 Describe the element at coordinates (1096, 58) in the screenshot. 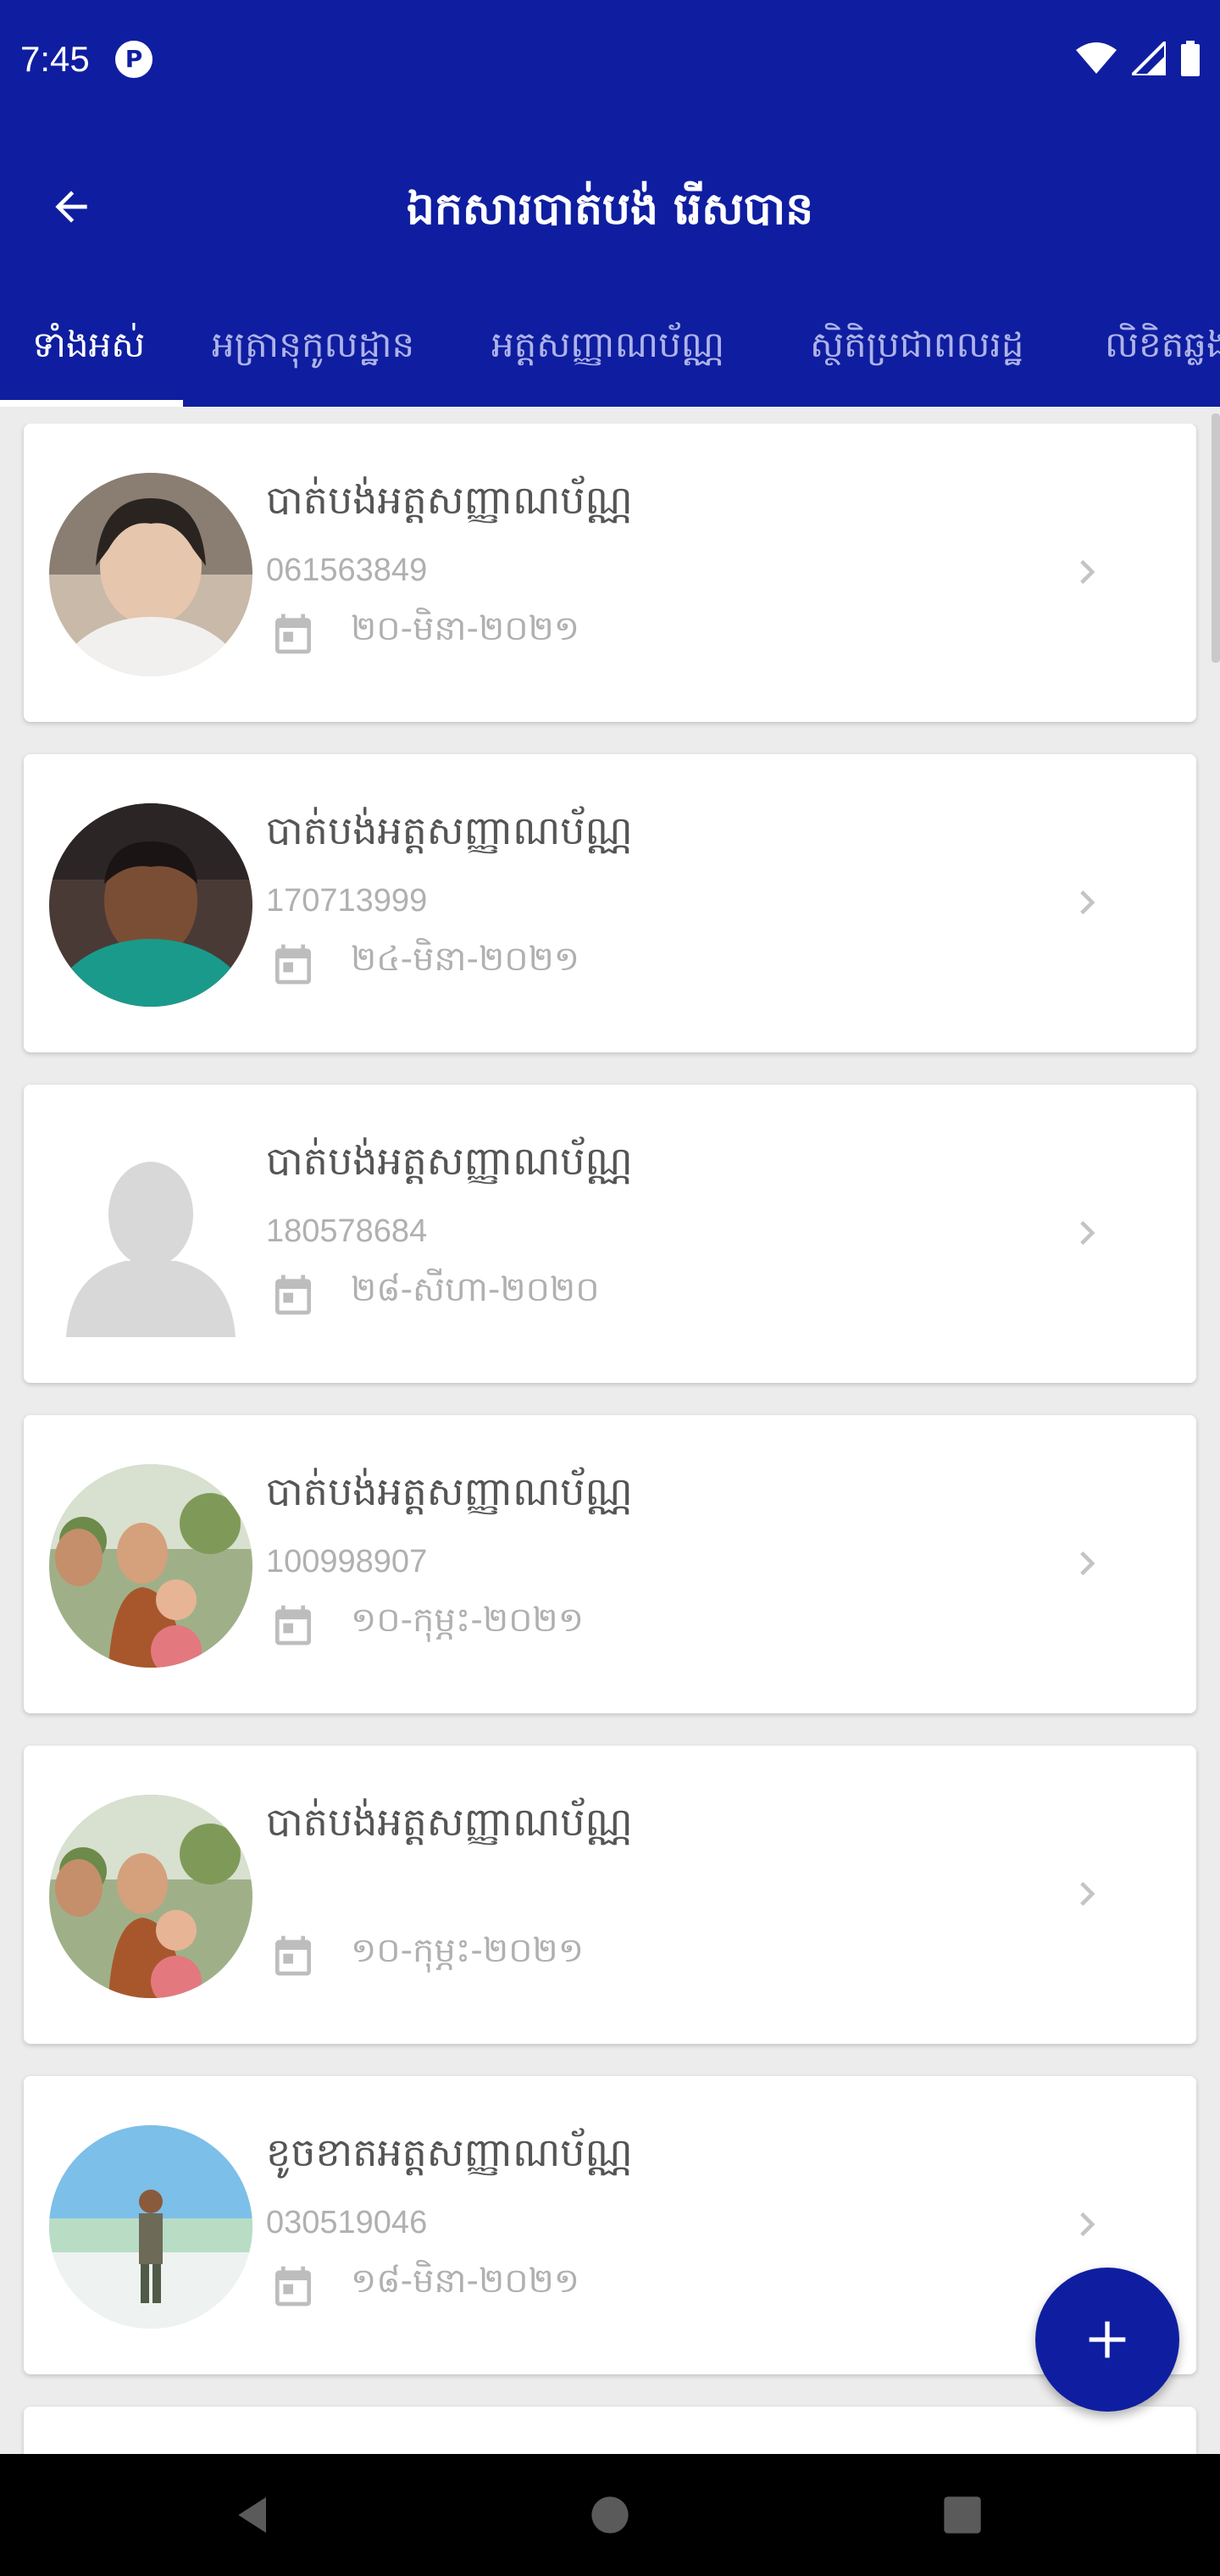

I see `wifi-icon` at that location.